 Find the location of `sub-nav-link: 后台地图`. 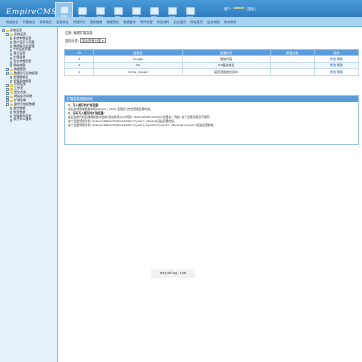

sub-nav-link: 后台地图 is located at coordinates (213, 21).